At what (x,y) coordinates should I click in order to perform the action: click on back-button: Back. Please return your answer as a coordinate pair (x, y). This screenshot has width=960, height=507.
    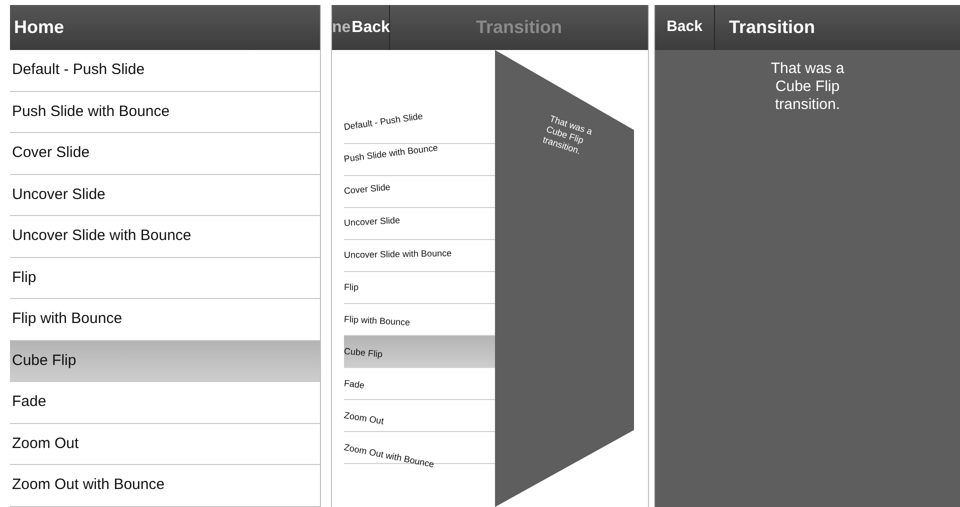
    Looking at the image, I should click on (685, 27).